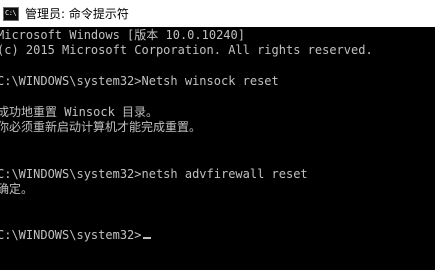 The width and height of the screenshot is (435, 270). I want to click on console-line: Microsoft Windows [版本 10.0.10240], so click(122, 35).